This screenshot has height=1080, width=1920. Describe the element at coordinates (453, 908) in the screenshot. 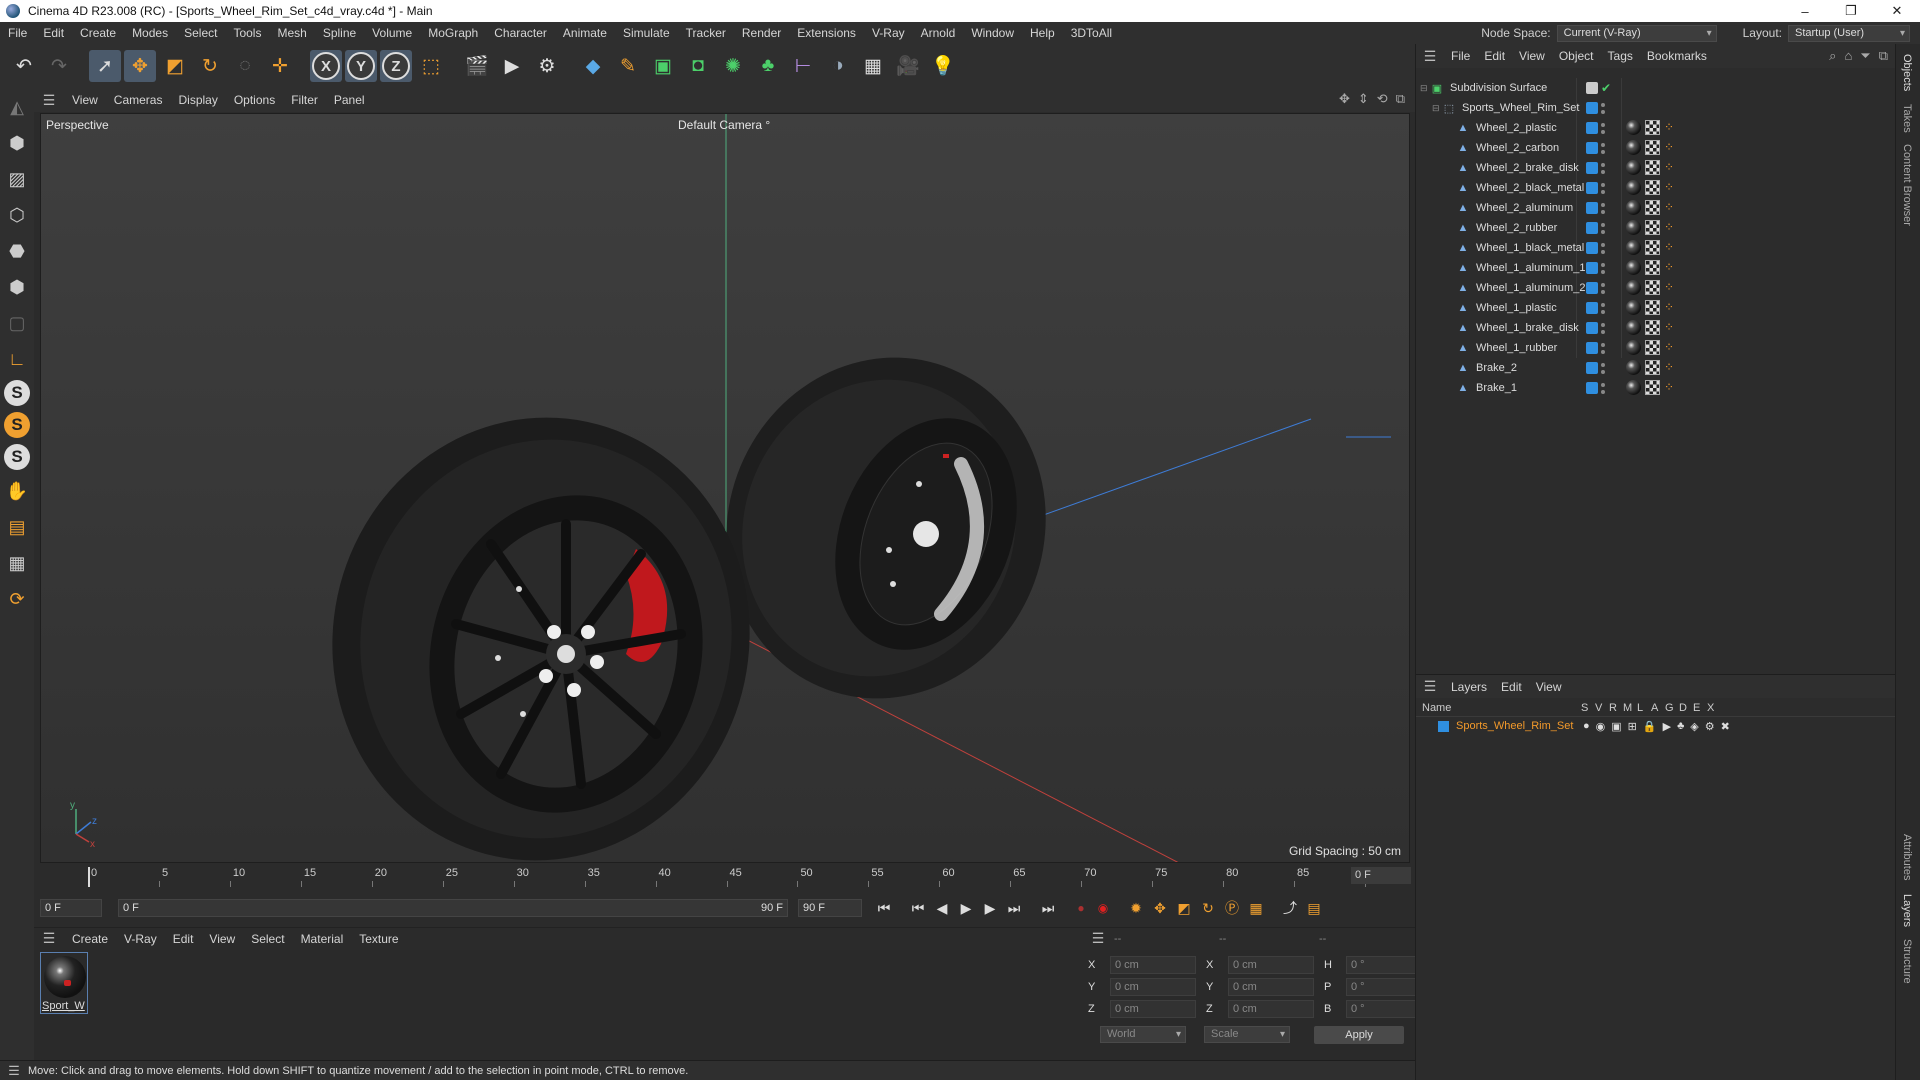

I see `frame-range-slider: 0 F 90 F` at that location.